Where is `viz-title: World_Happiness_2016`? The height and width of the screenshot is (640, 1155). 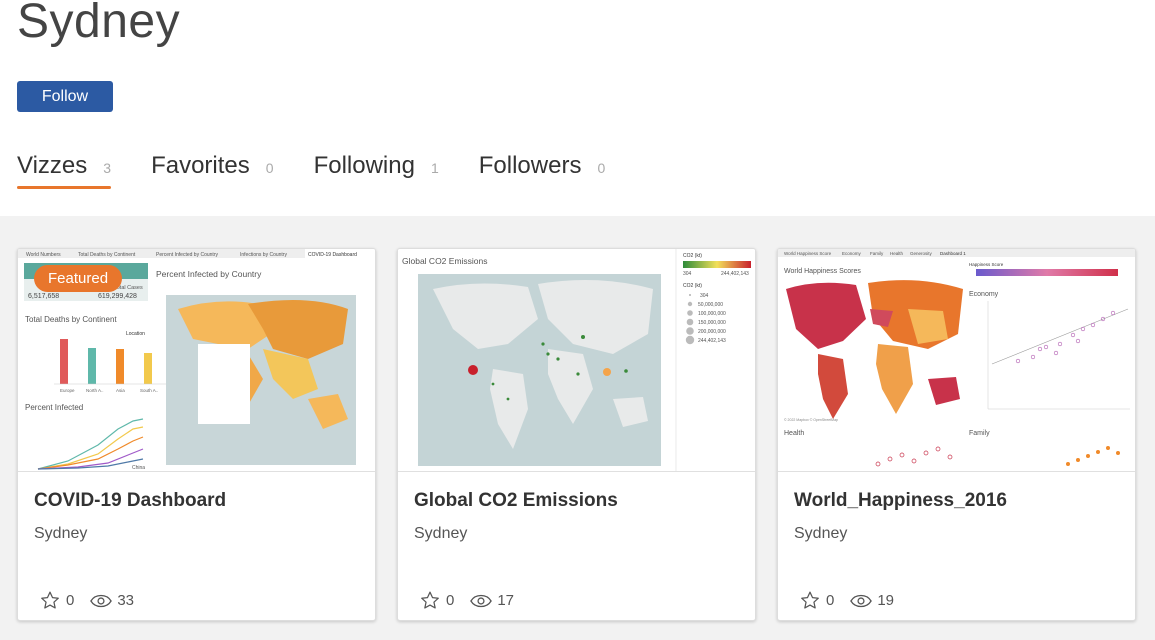 viz-title: World_Happiness_2016 is located at coordinates (900, 501).